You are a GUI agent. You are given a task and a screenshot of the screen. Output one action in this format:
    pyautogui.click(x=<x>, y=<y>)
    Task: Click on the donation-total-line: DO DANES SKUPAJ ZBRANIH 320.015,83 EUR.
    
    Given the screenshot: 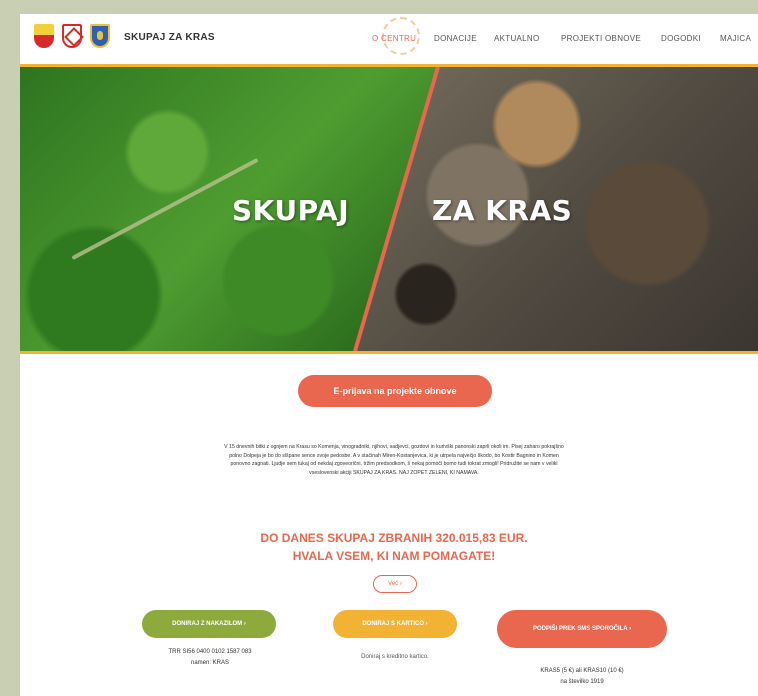 What is the action you would take?
    pyautogui.click(x=394, y=538)
    